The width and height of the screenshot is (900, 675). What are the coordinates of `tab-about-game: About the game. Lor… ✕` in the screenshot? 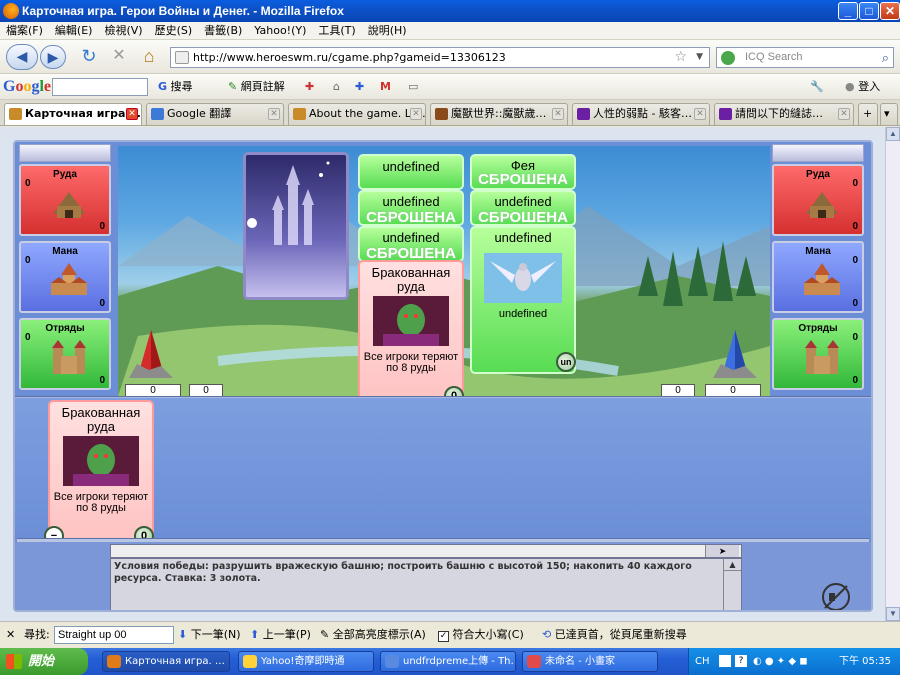 It's located at (357, 114).